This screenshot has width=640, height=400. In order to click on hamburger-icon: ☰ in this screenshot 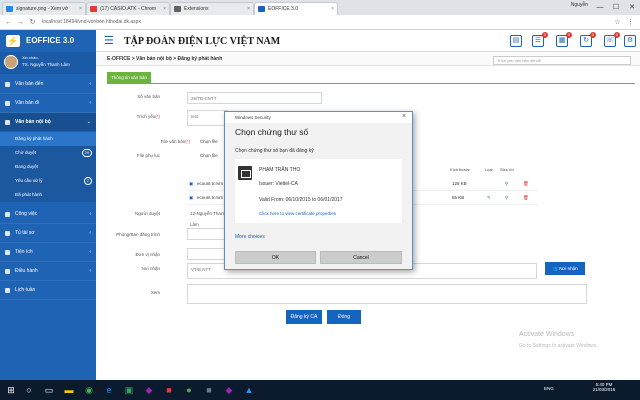, I will do `click(110, 41)`.